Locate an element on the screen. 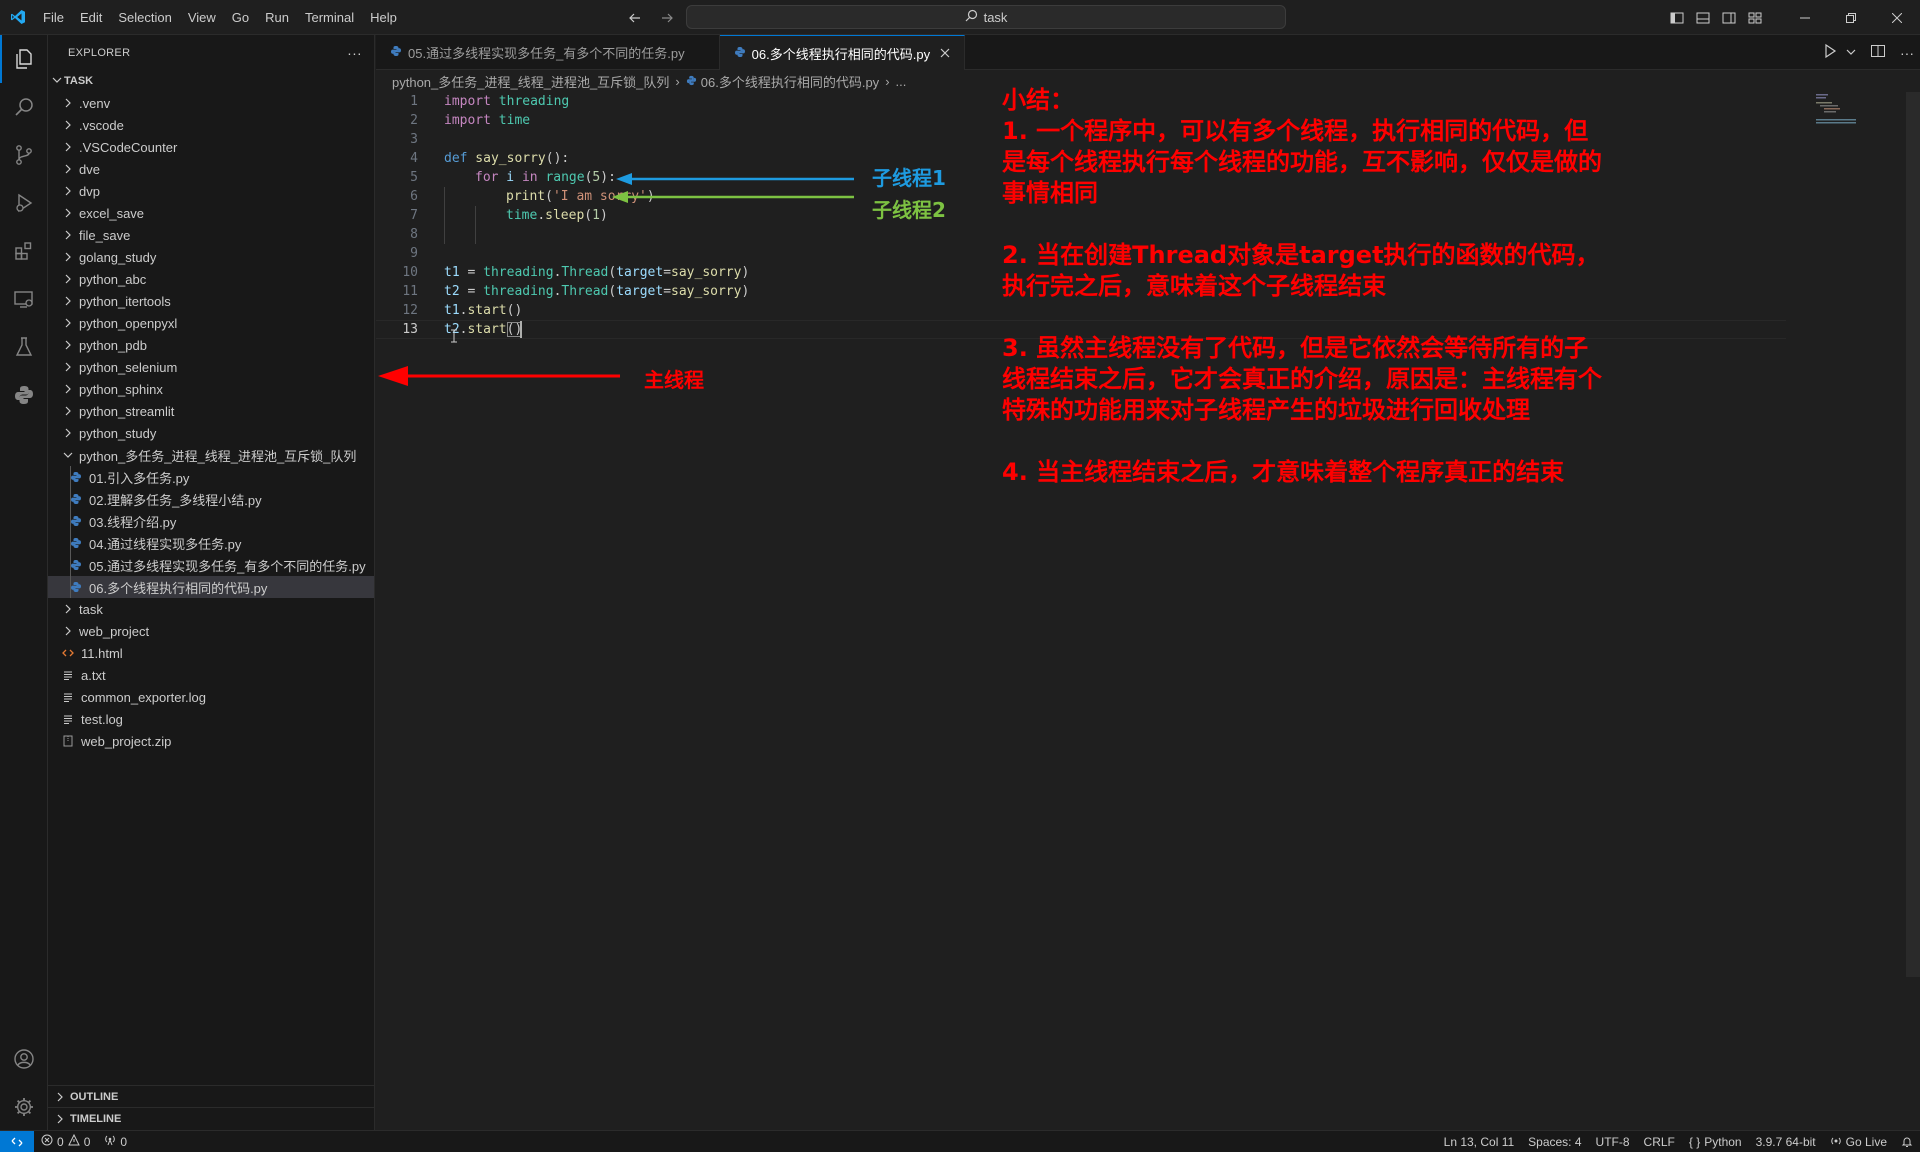 The width and height of the screenshot is (1920, 1152). folder-item: dvp is located at coordinates (211, 191).